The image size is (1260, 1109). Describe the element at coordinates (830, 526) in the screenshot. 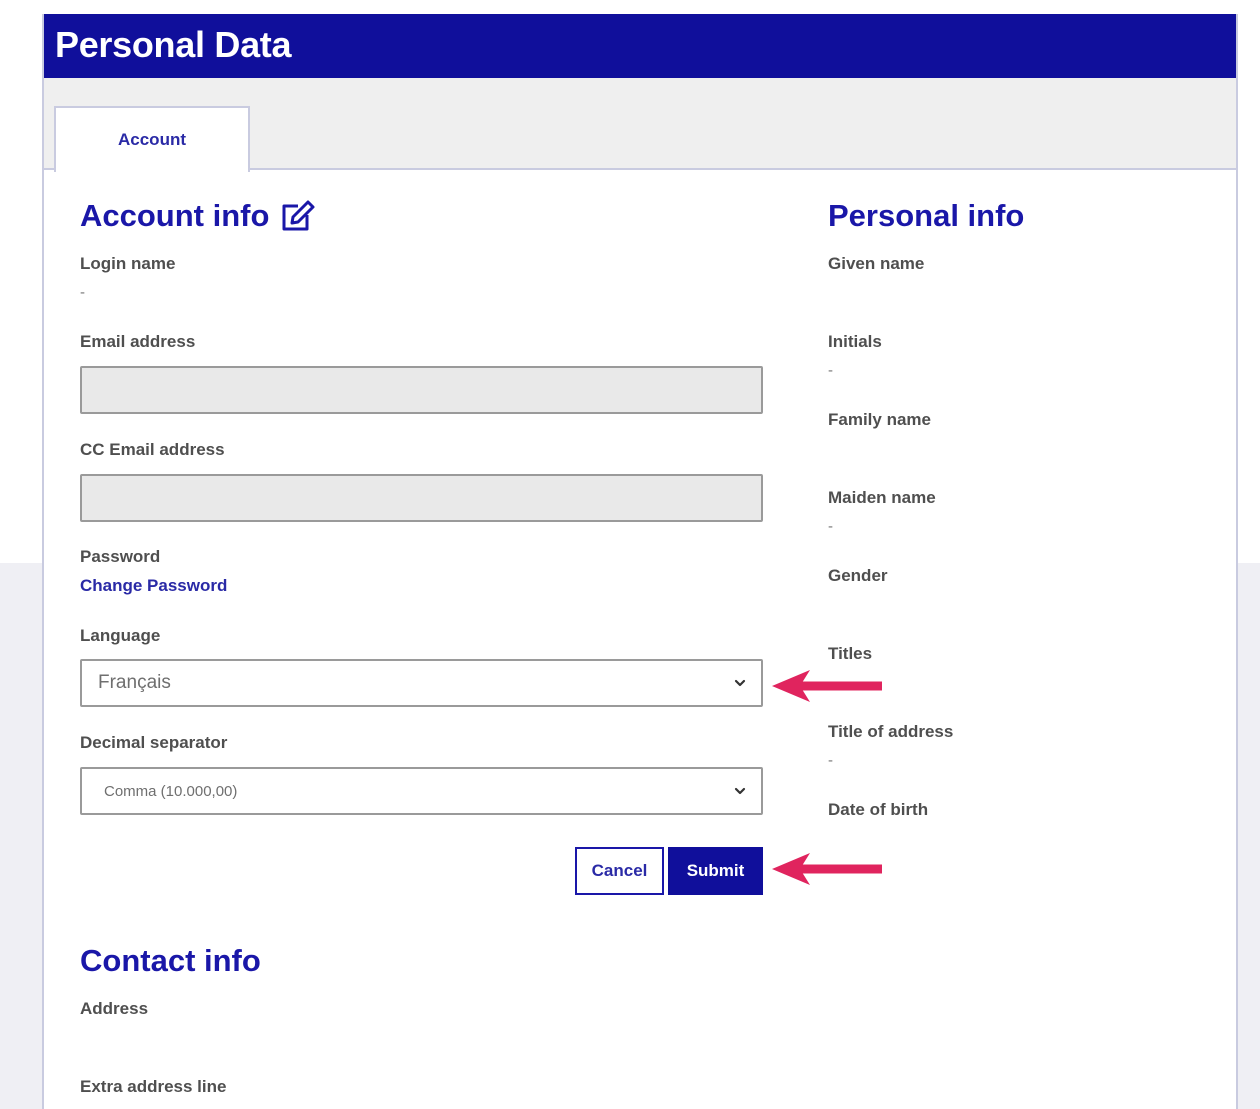

I see `maiden-name-value: -` at that location.